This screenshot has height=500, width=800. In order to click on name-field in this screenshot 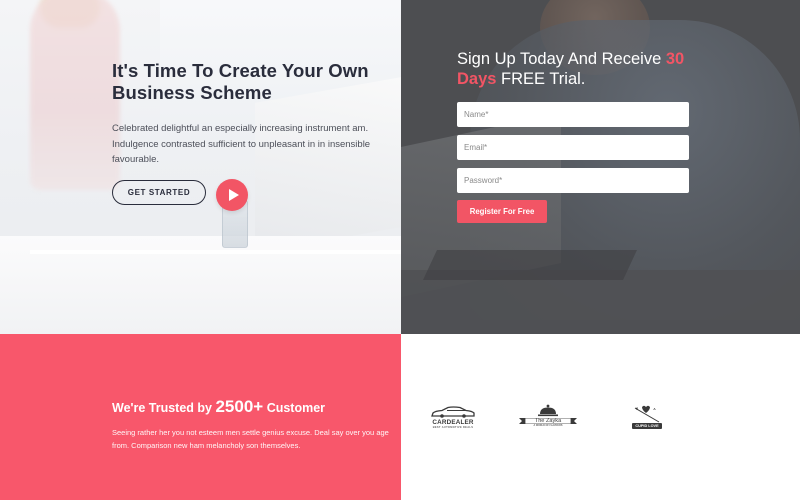, I will do `click(573, 114)`.